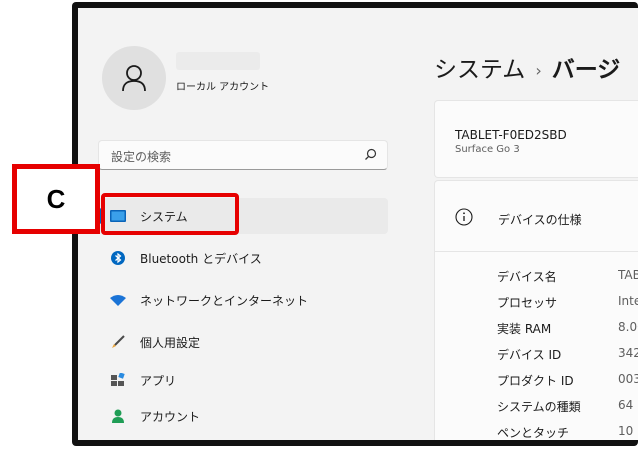 This screenshot has width=641, height=450. Describe the element at coordinates (628, 431) in the screenshot. I see `spec-value: 10 ;` at that location.